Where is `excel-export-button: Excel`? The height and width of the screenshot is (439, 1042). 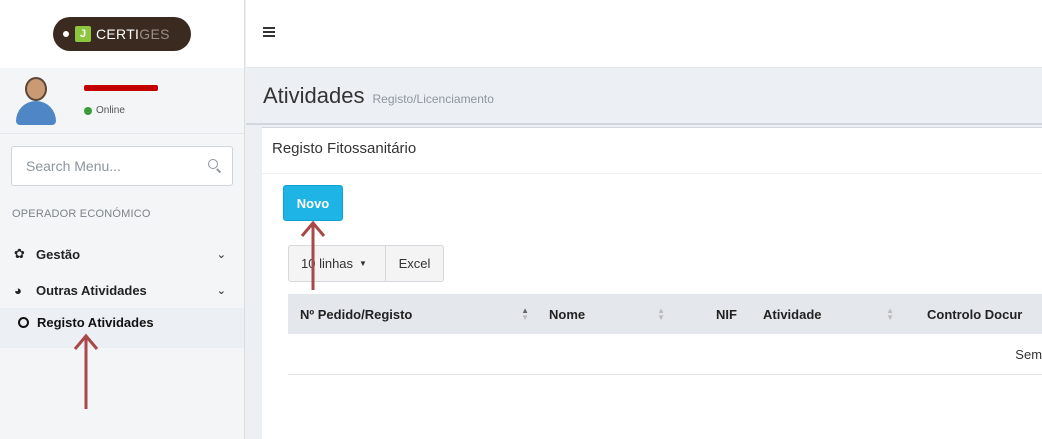
excel-export-button: Excel is located at coordinates (415, 263).